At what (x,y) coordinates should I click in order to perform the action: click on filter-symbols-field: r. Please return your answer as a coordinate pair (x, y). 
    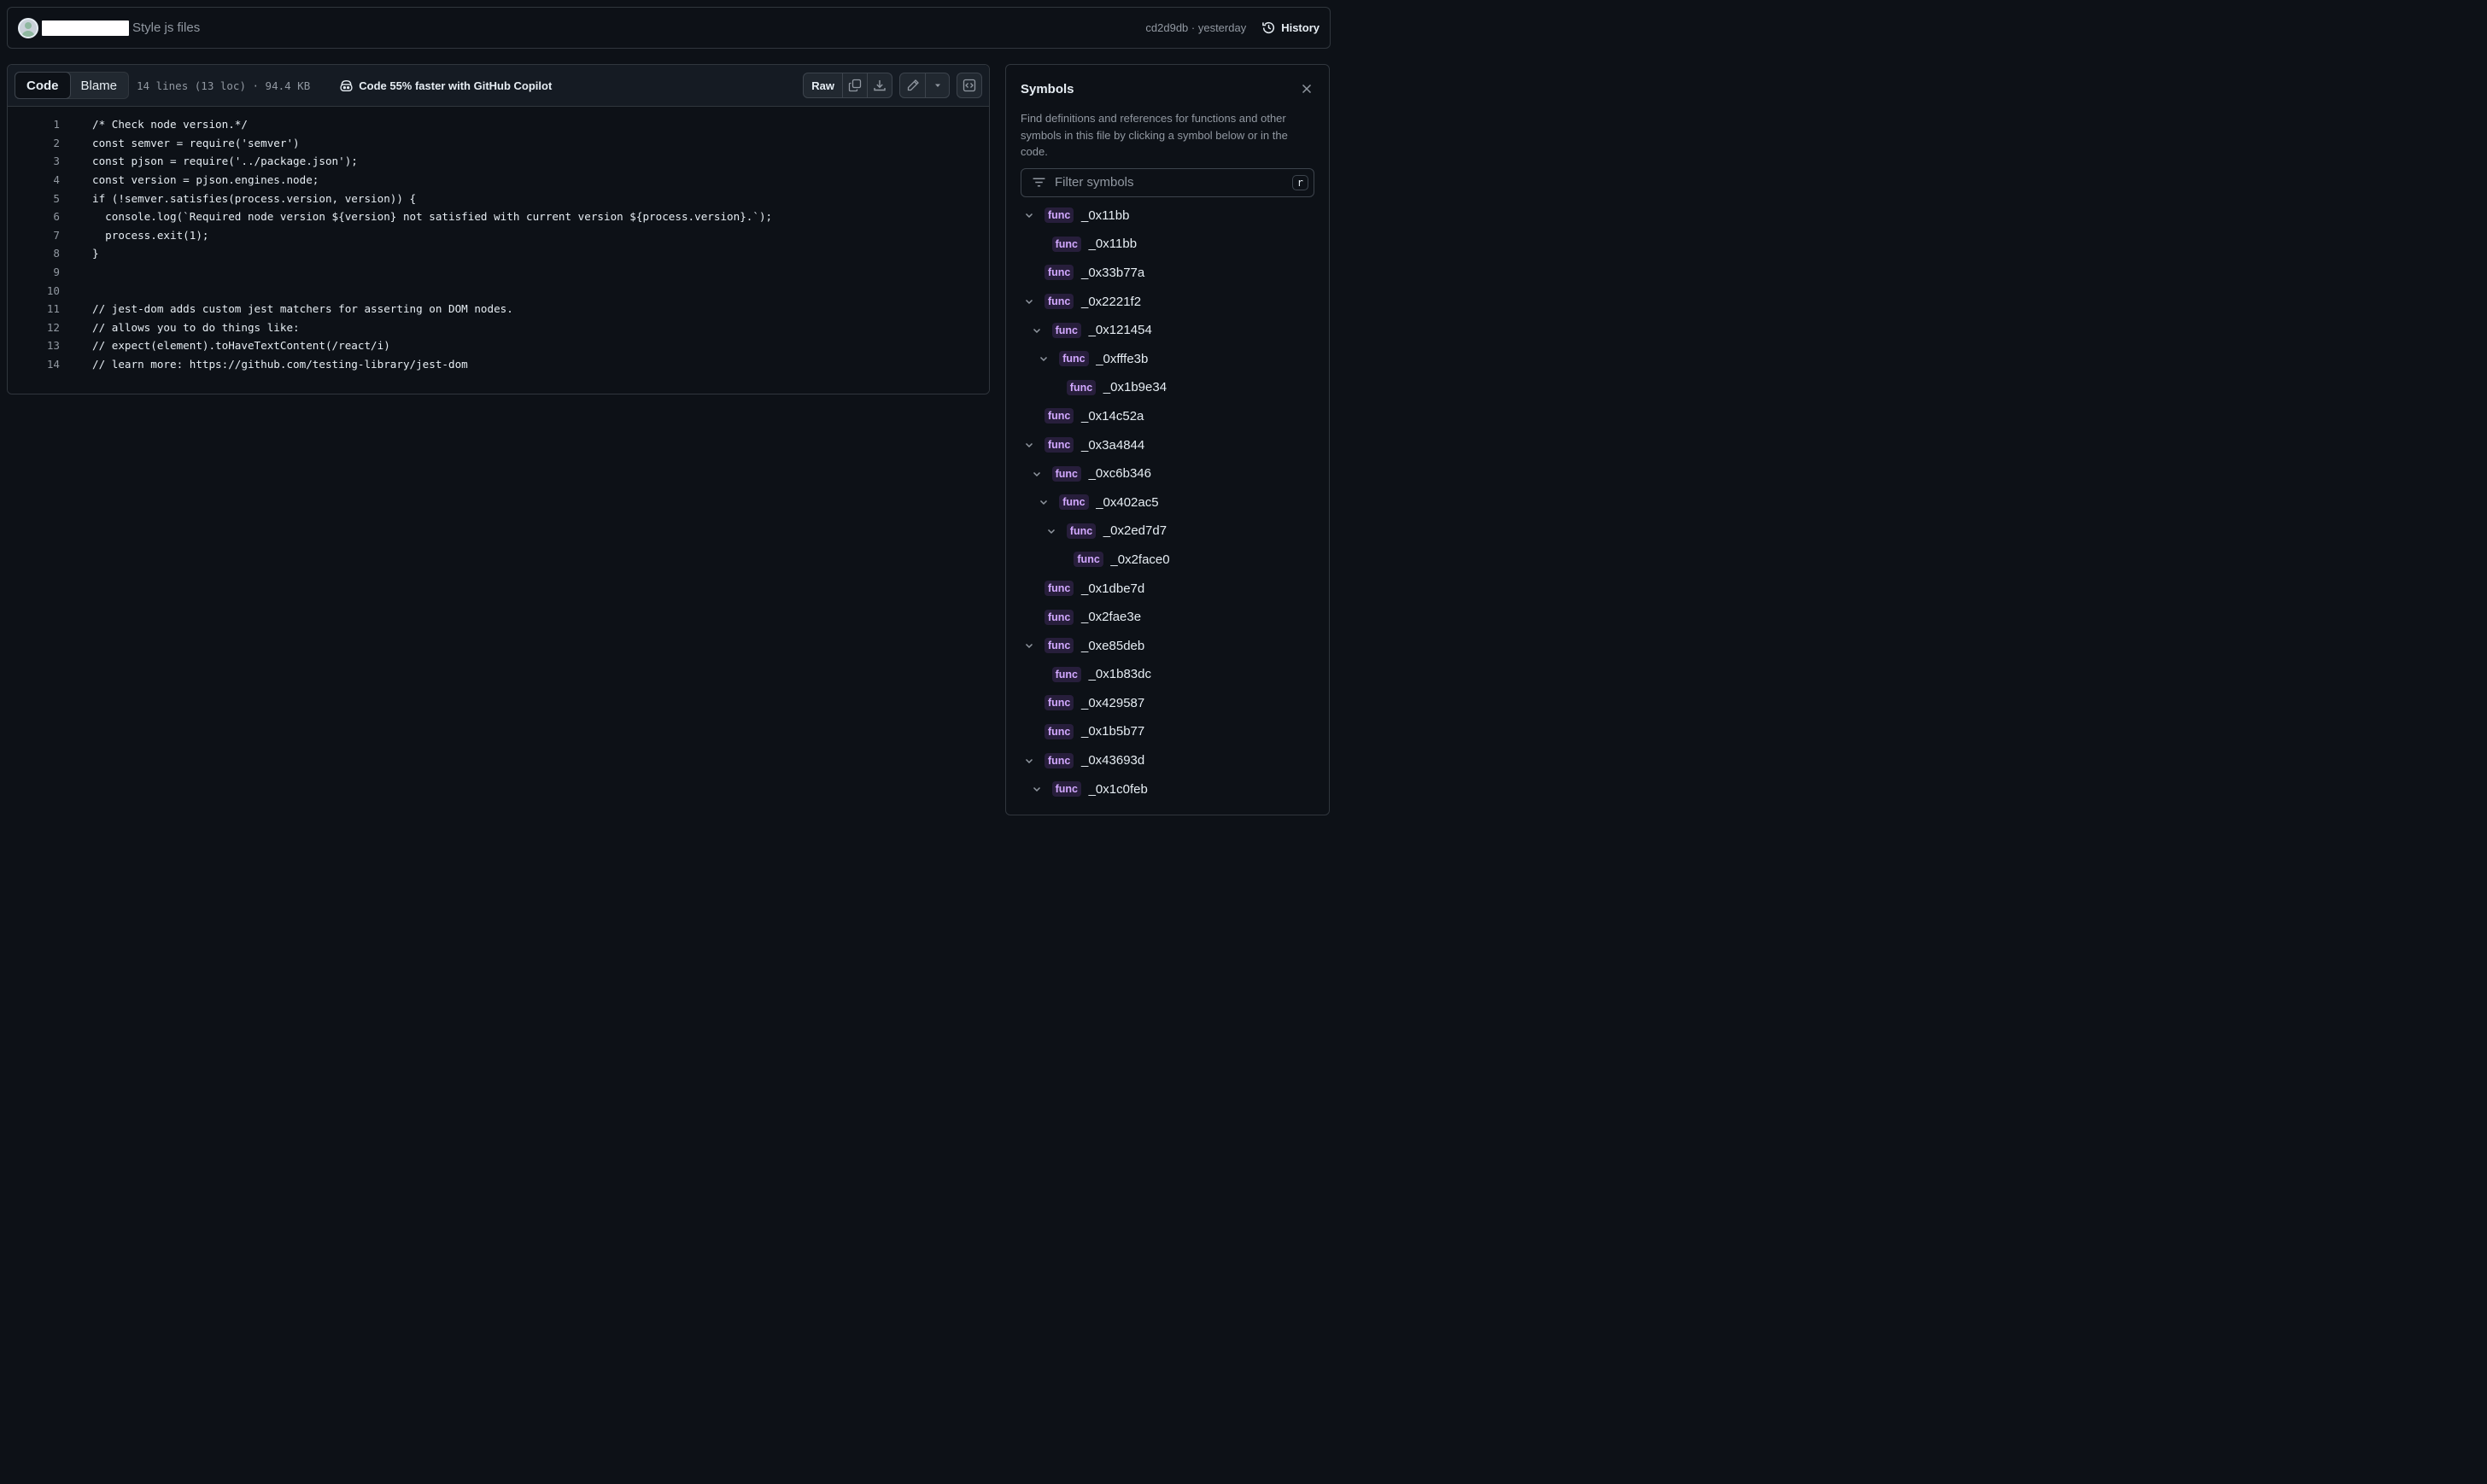
    Looking at the image, I should click on (1167, 182).